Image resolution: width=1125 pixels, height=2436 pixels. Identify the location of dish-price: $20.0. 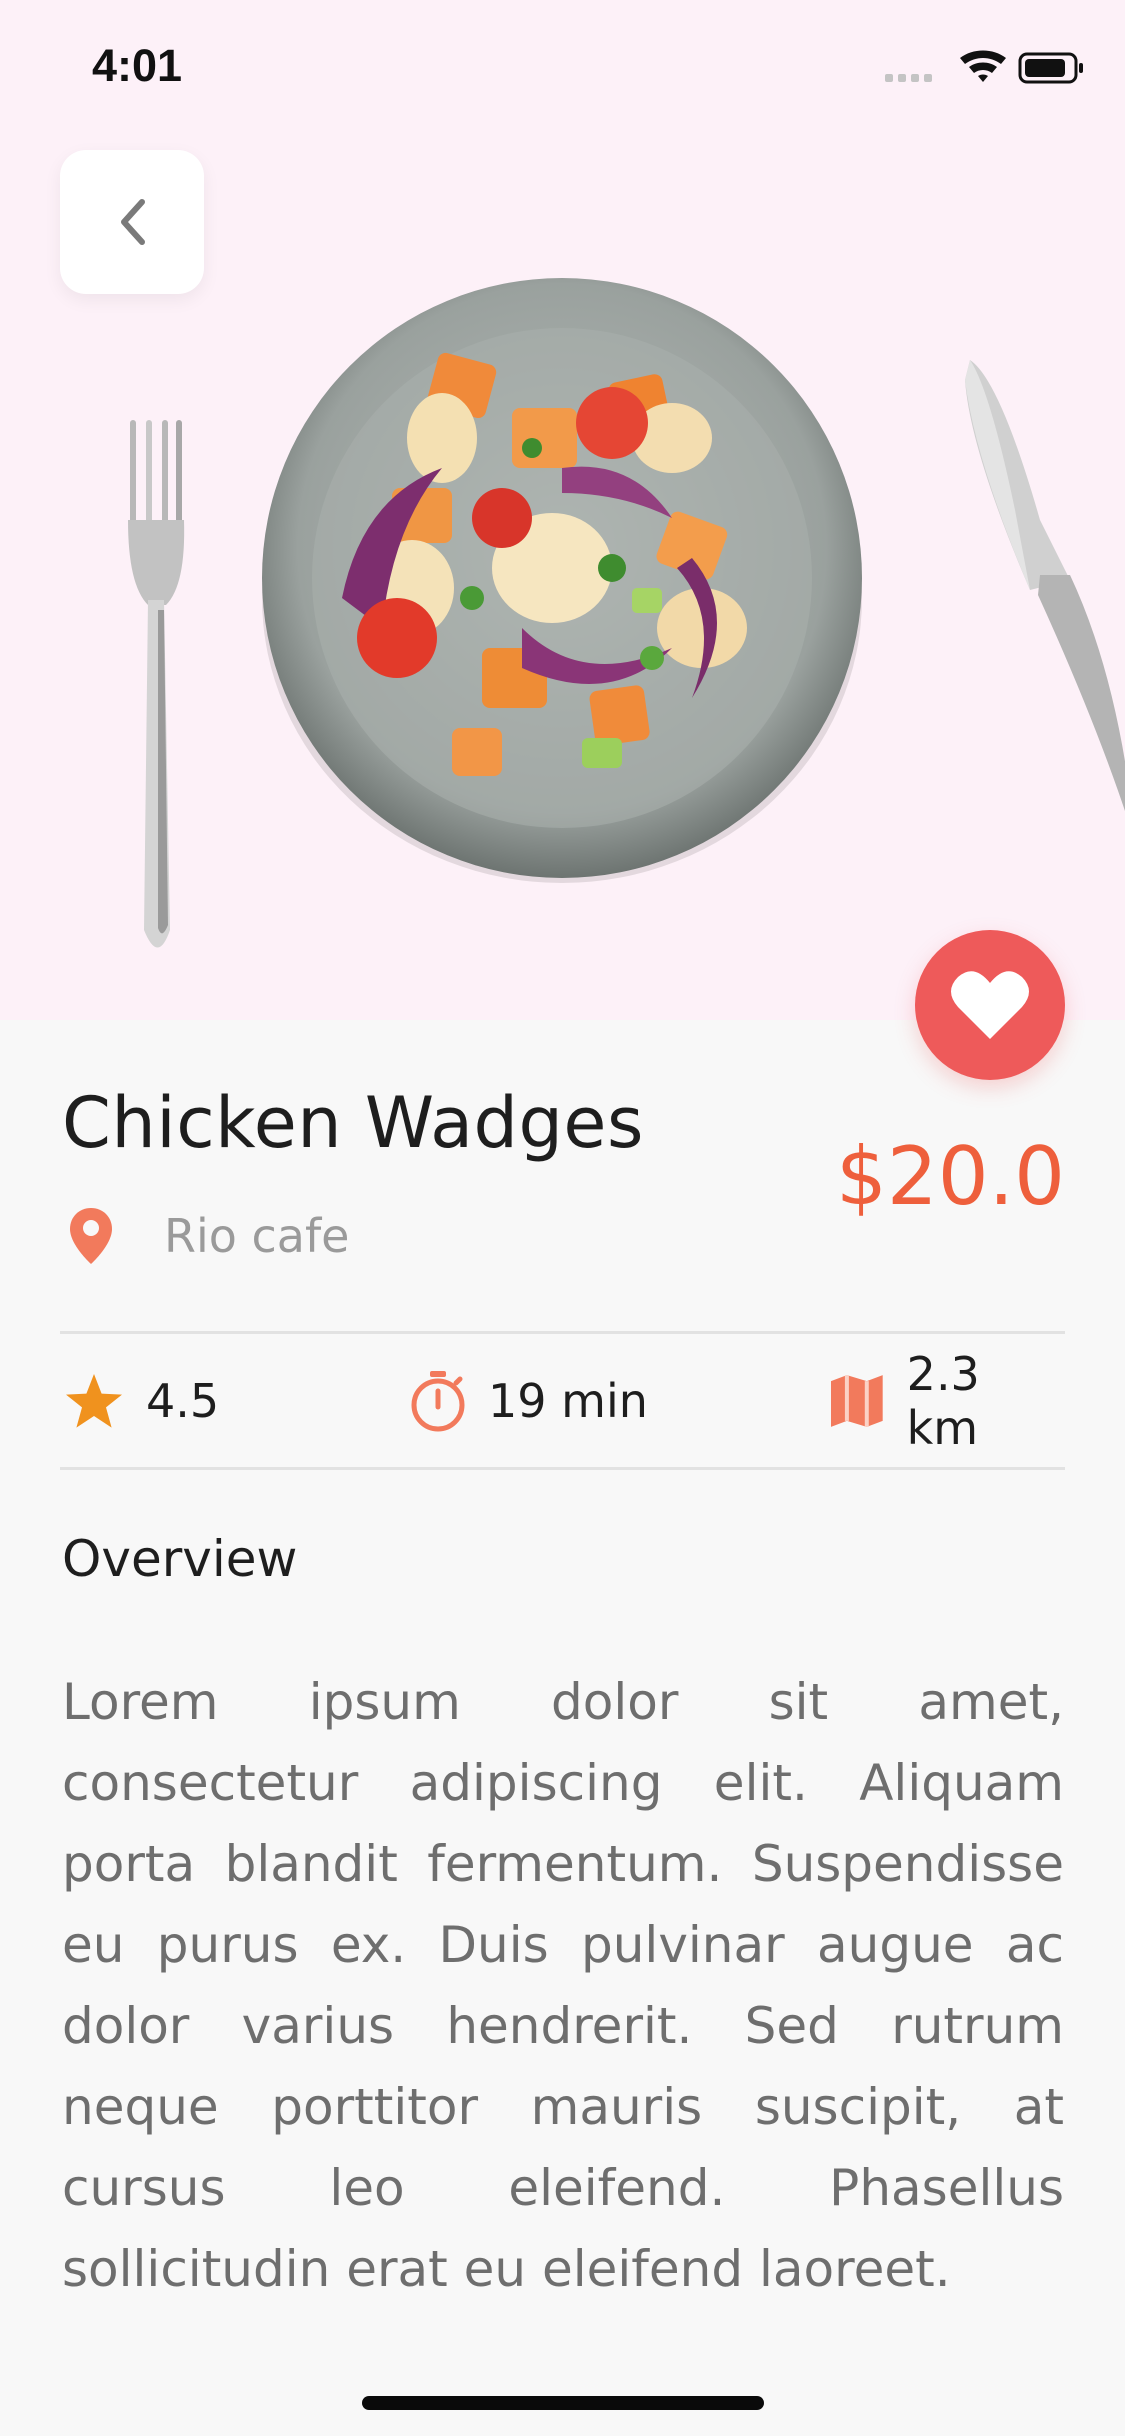
(950, 1176).